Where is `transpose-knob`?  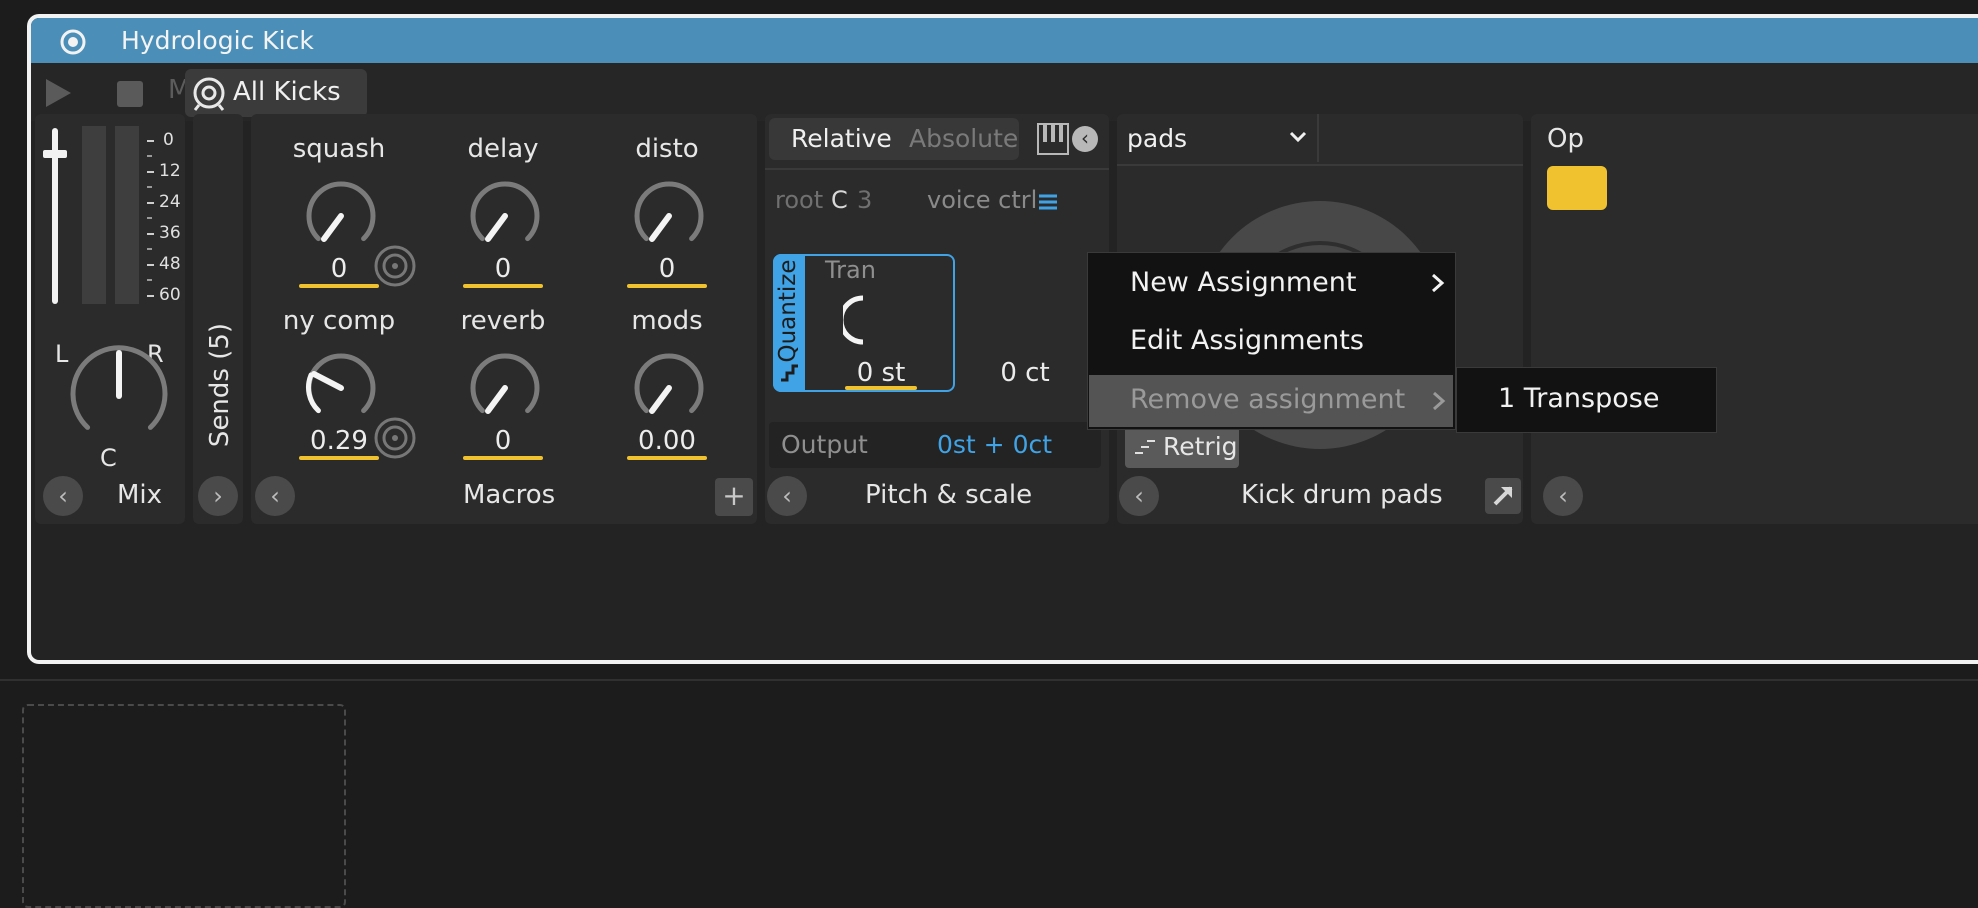
transpose-knob is located at coordinates (863, 320).